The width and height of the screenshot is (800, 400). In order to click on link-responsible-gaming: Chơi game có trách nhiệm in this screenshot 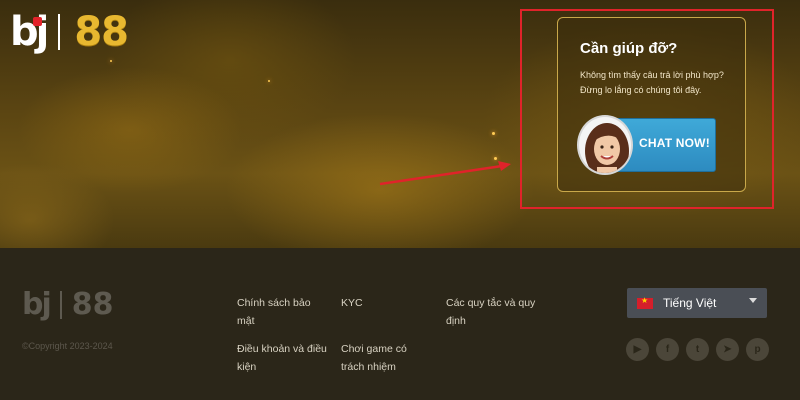, I will do `click(381, 358)`.